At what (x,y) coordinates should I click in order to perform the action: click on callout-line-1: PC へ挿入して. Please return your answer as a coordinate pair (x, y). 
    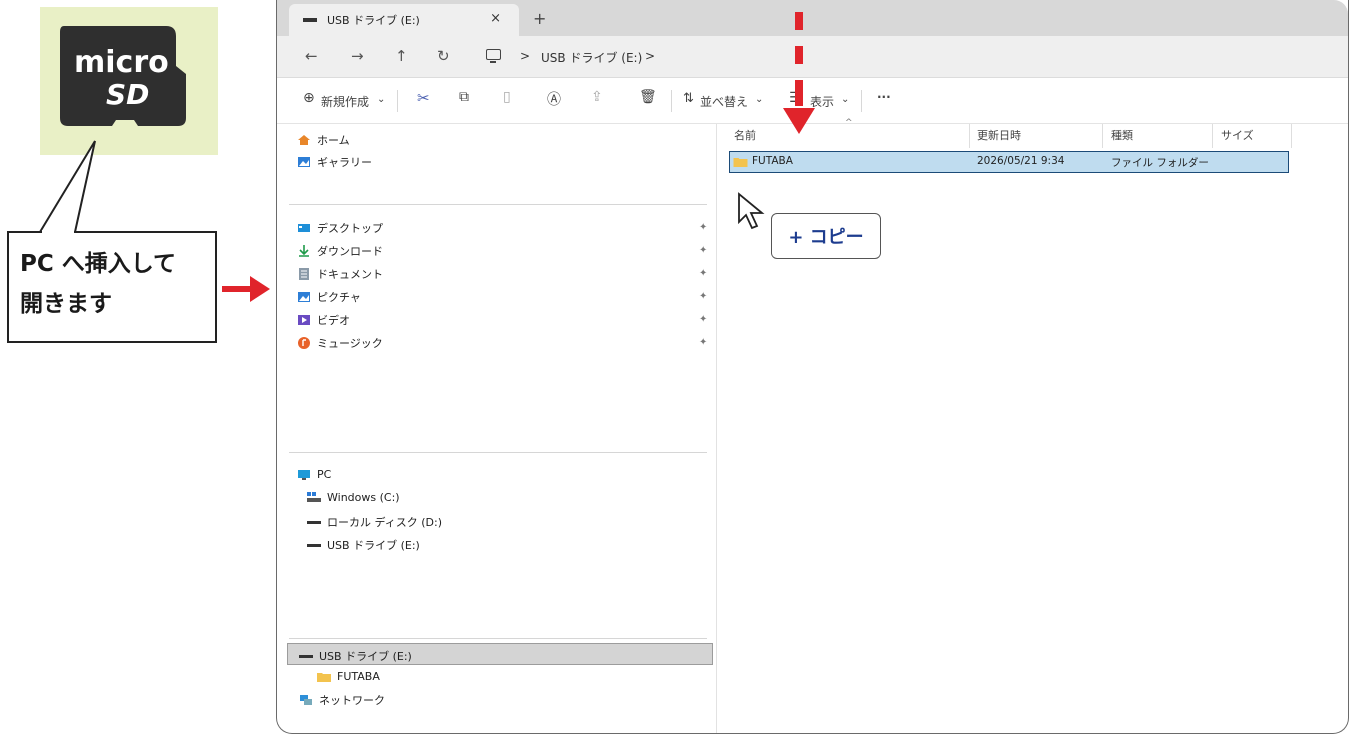
    Looking at the image, I should click on (98, 264).